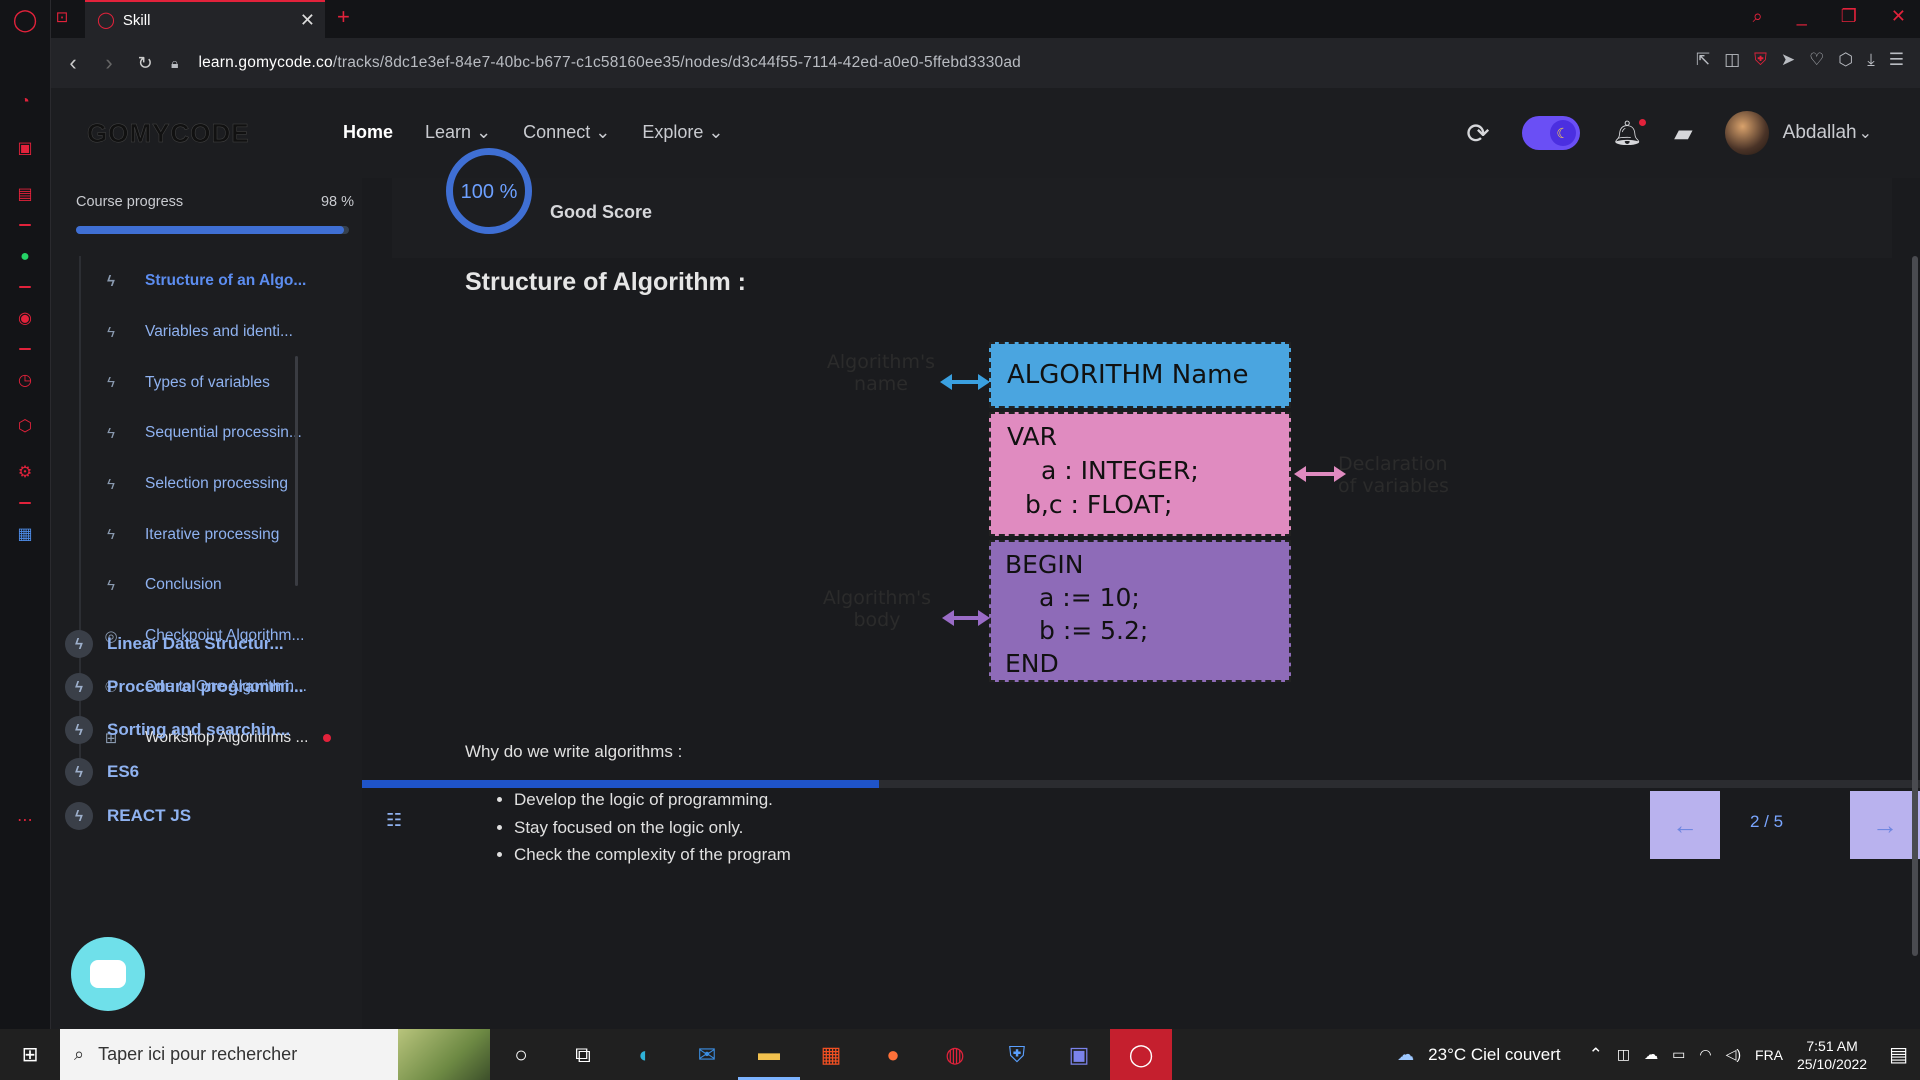  What do you see at coordinates (1845, 60) in the screenshot?
I see `box-icon: ⬡` at bounding box center [1845, 60].